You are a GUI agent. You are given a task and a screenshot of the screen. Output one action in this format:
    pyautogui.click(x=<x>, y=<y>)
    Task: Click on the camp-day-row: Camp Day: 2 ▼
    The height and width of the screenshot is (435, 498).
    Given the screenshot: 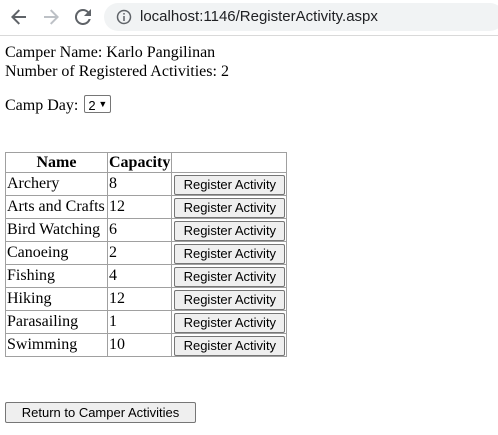 What is the action you would take?
    pyautogui.click(x=58, y=105)
    